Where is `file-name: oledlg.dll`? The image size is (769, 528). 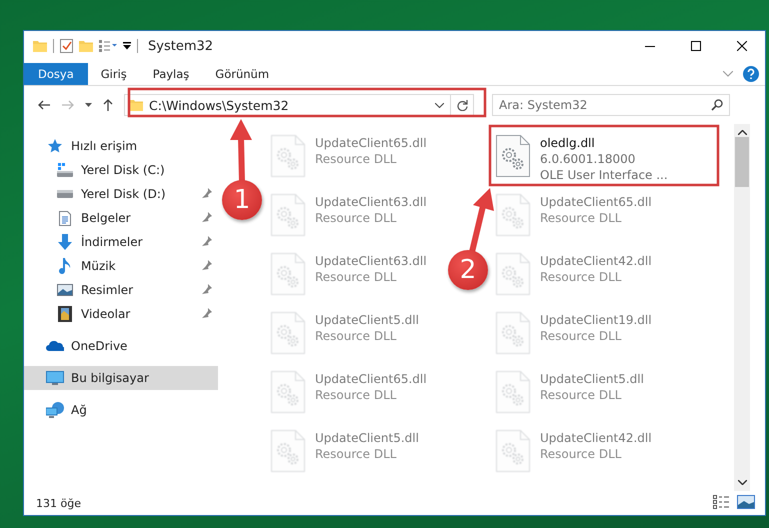 file-name: oledlg.dll is located at coordinates (604, 143).